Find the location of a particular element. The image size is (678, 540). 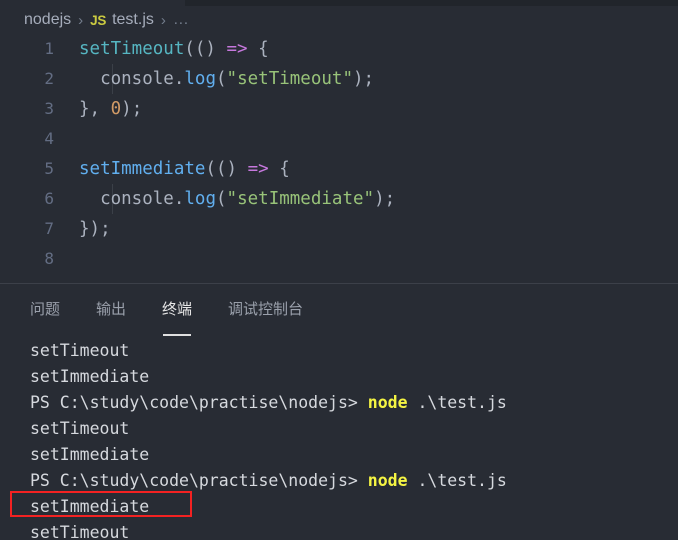

code-line: 1 setTimeout(() => { is located at coordinates (339, 49).